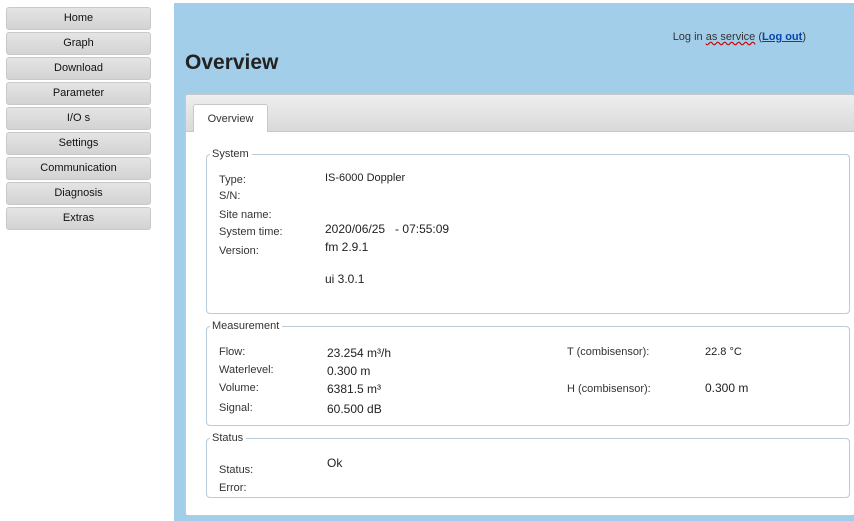 The width and height of the screenshot is (854, 521). What do you see at coordinates (246, 370) in the screenshot?
I see `waterlevel-label: Waterlevel:` at bounding box center [246, 370].